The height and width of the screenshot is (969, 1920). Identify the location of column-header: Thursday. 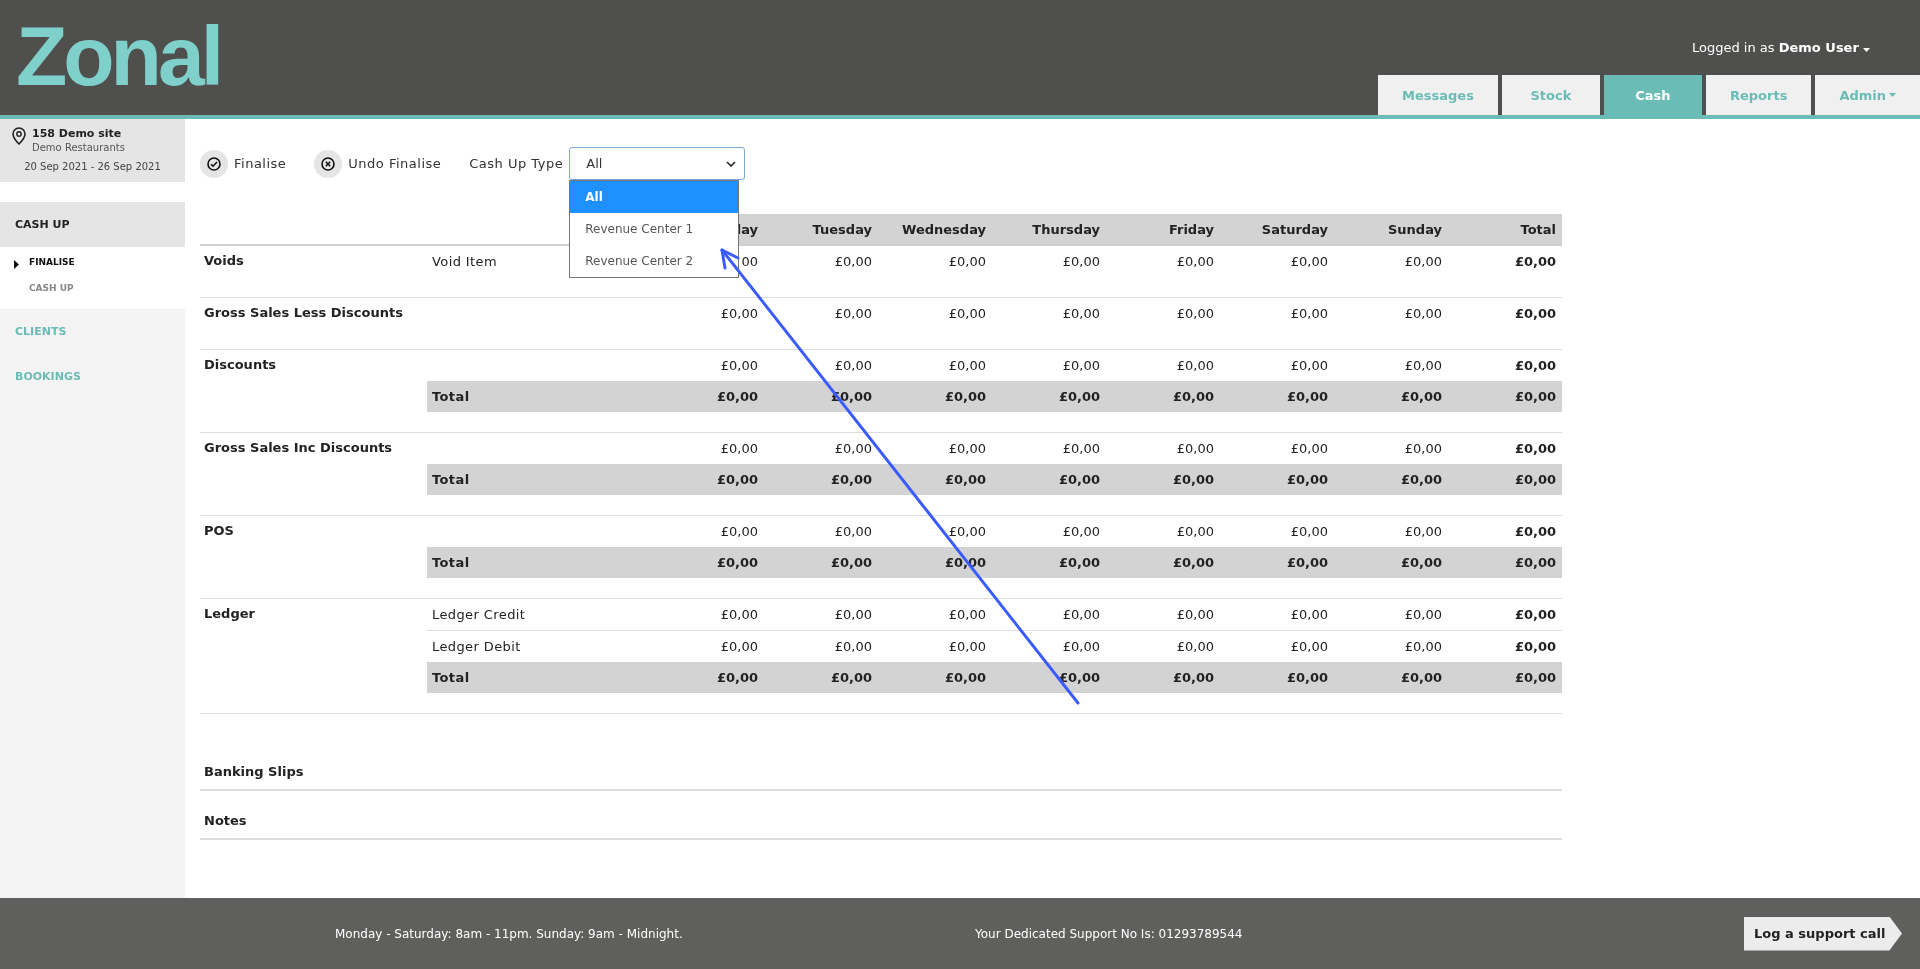
(1049, 229).